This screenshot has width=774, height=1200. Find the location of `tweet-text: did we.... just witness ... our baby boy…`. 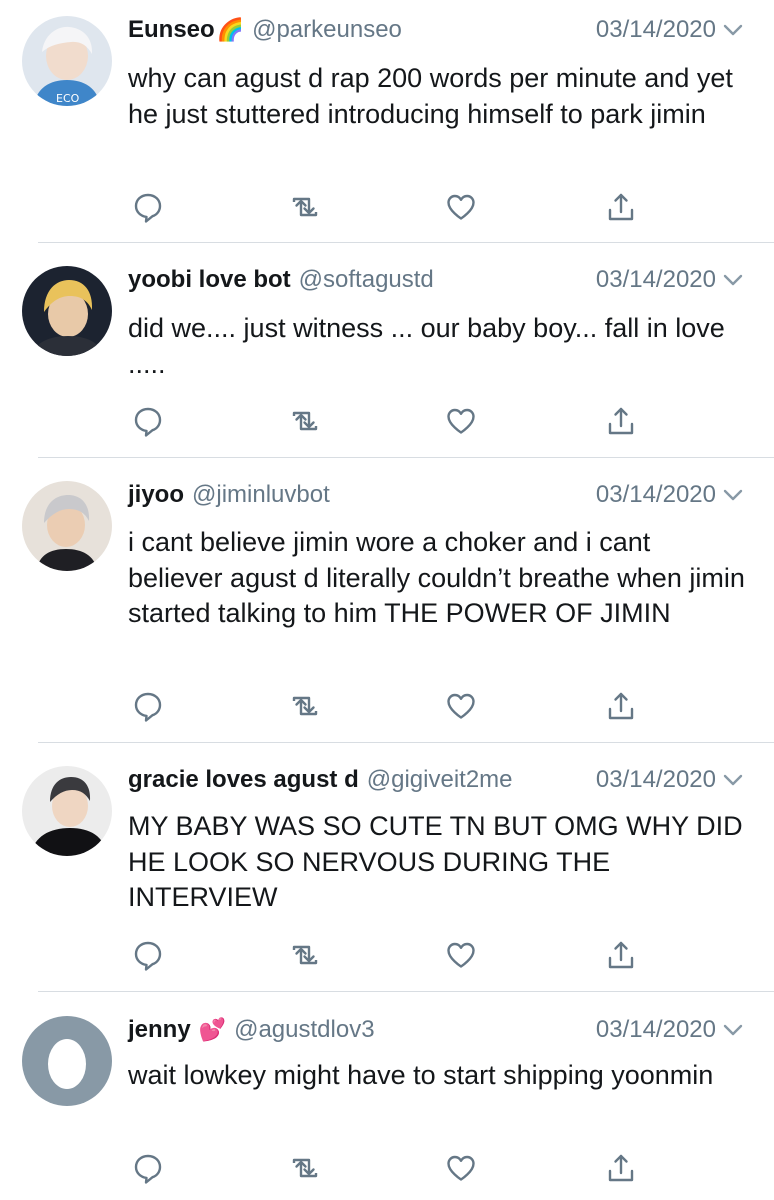

tweet-text: did we.... just witness ... our baby boy… is located at coordinates (426, 346).